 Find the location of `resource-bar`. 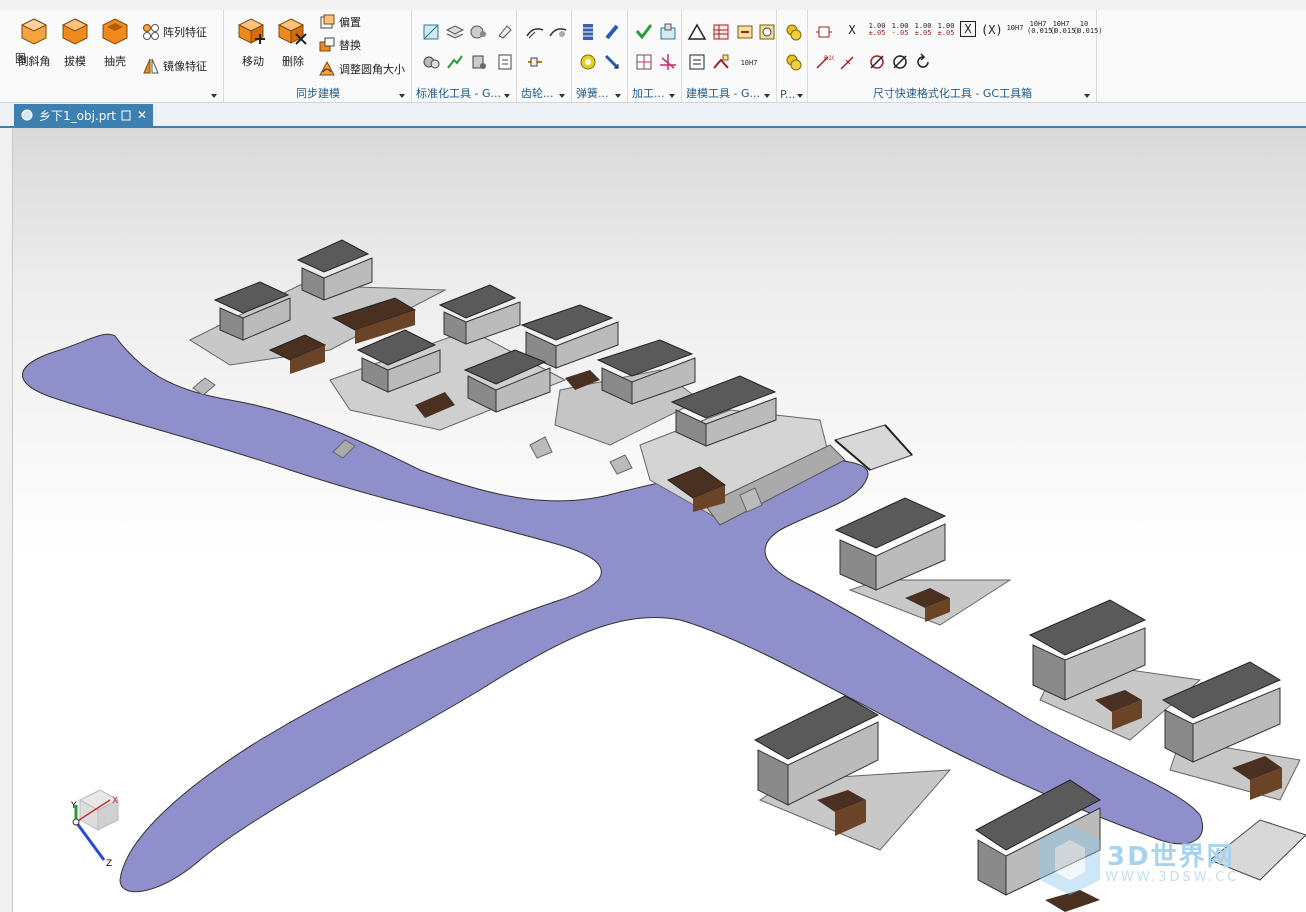

resource-bar is located at coordinates (6, 520).